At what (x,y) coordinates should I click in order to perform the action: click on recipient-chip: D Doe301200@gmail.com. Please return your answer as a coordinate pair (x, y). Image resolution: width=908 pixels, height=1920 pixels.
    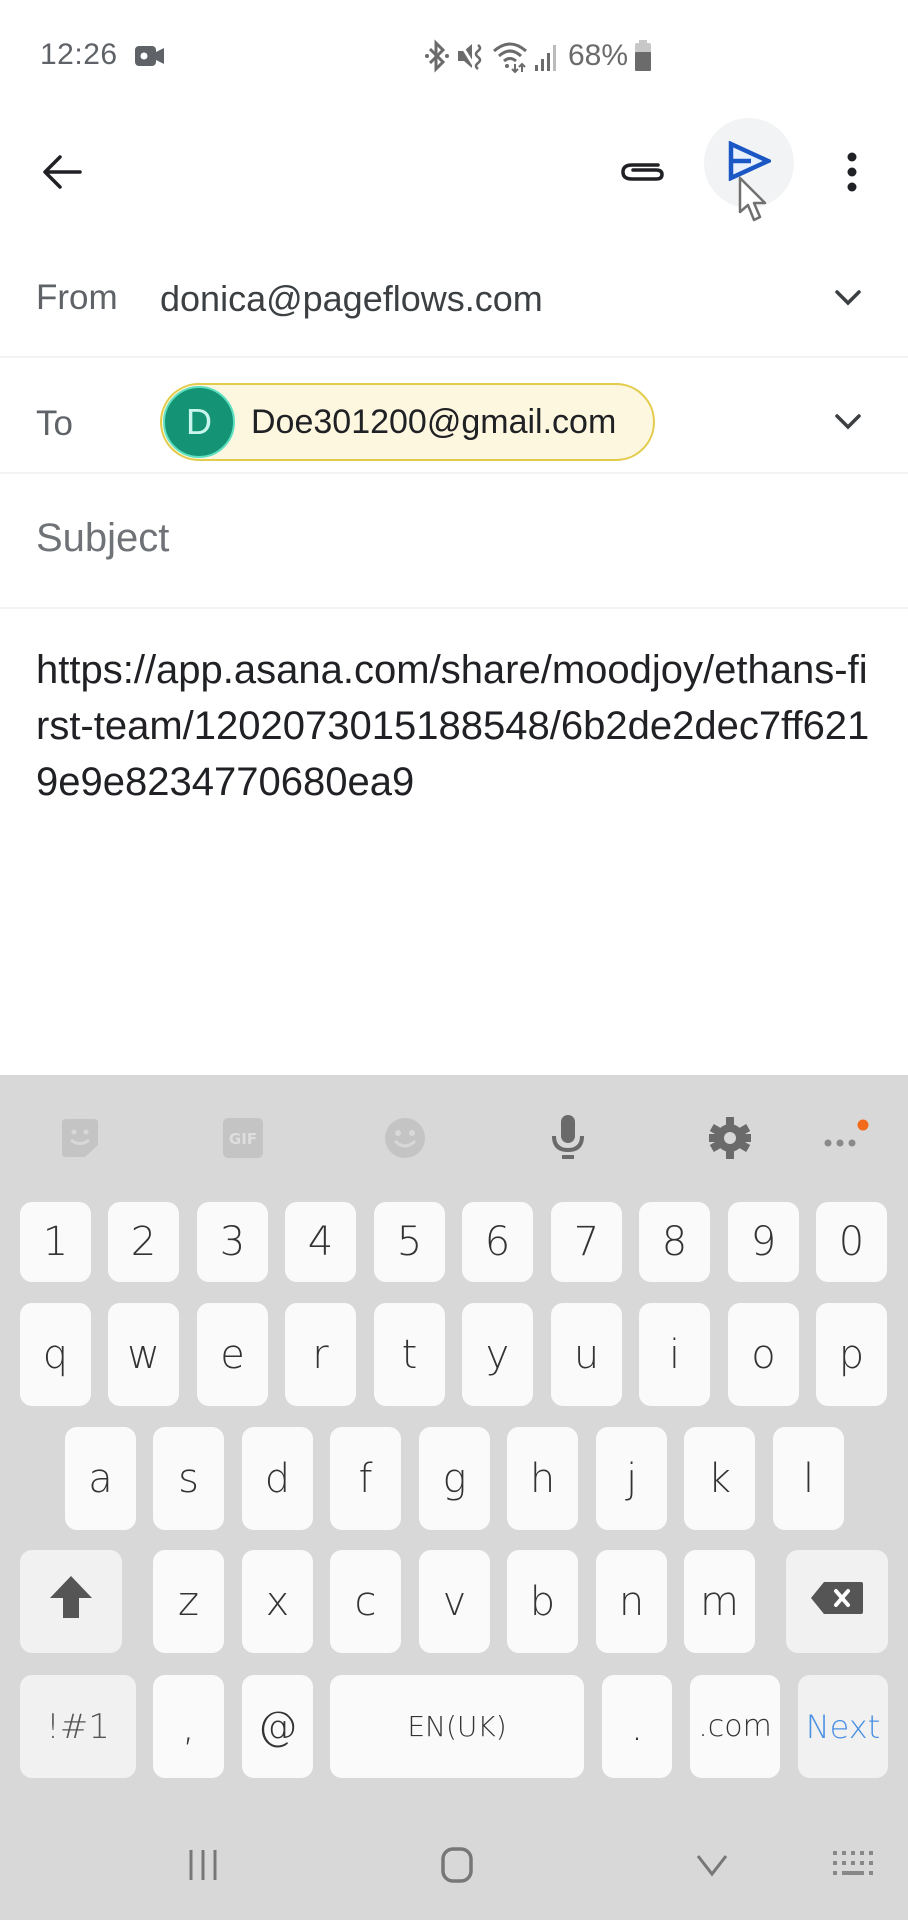
    Looking at the image, I should click on (407, 422).